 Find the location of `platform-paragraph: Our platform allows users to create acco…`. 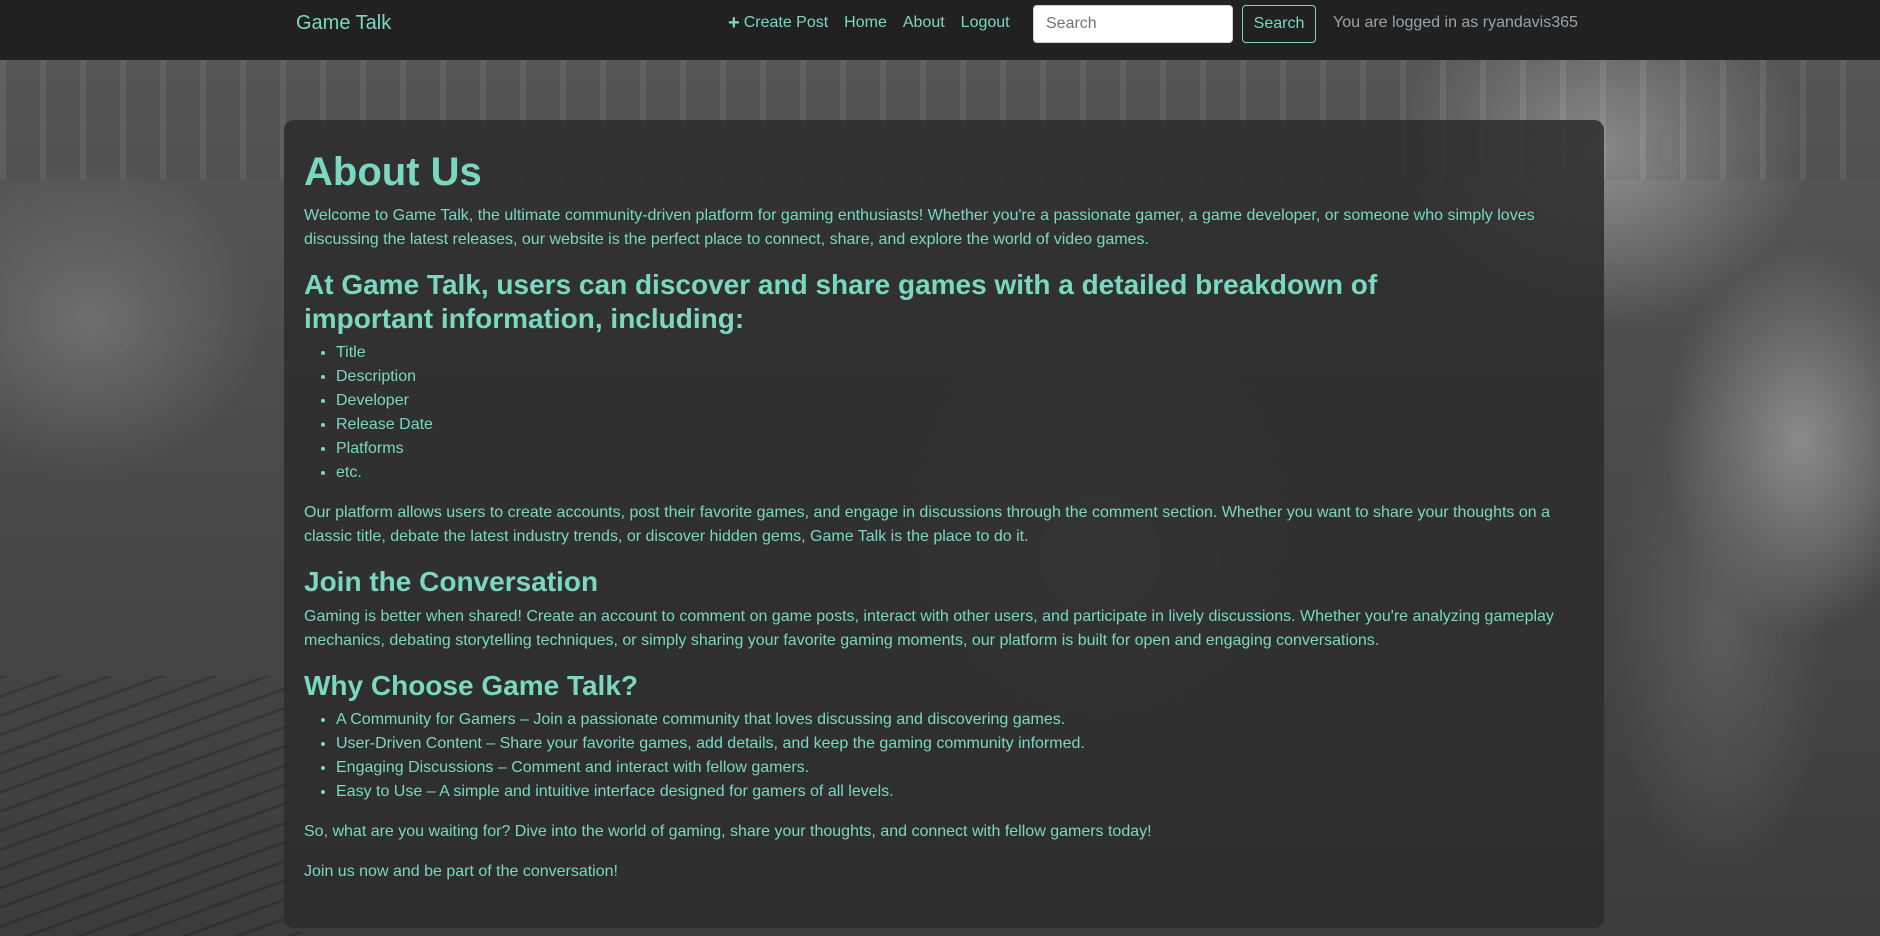

platform-paragraph: Our platform allows users to create acco… is located at coordinates (927, 525).